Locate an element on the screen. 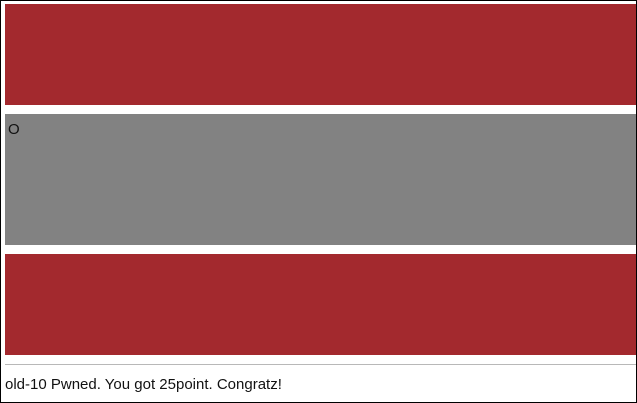  horizontal-divider is located at coordinates (320, 364).